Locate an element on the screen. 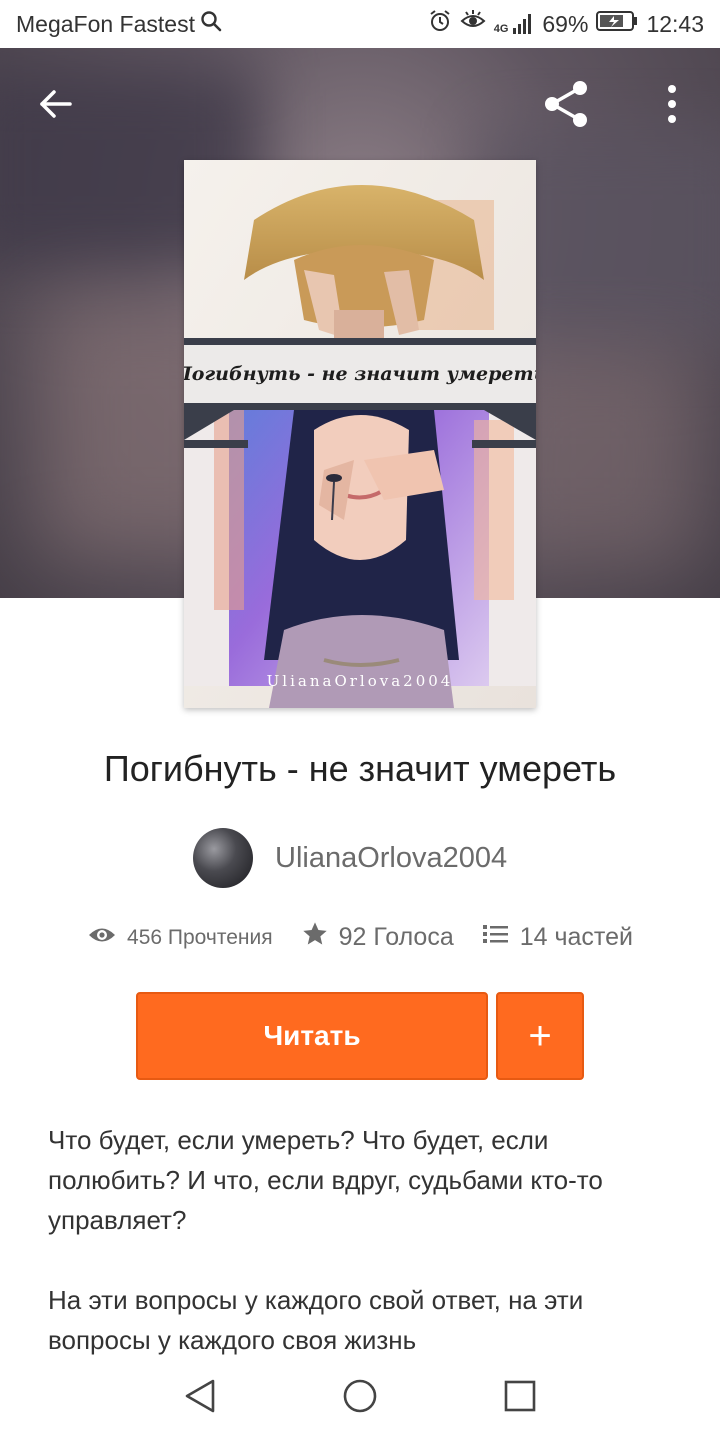 This screenshot has height=1440, width=720. cover-title: Погибнуть - не значит умереть is located at coordinates (360, 374).